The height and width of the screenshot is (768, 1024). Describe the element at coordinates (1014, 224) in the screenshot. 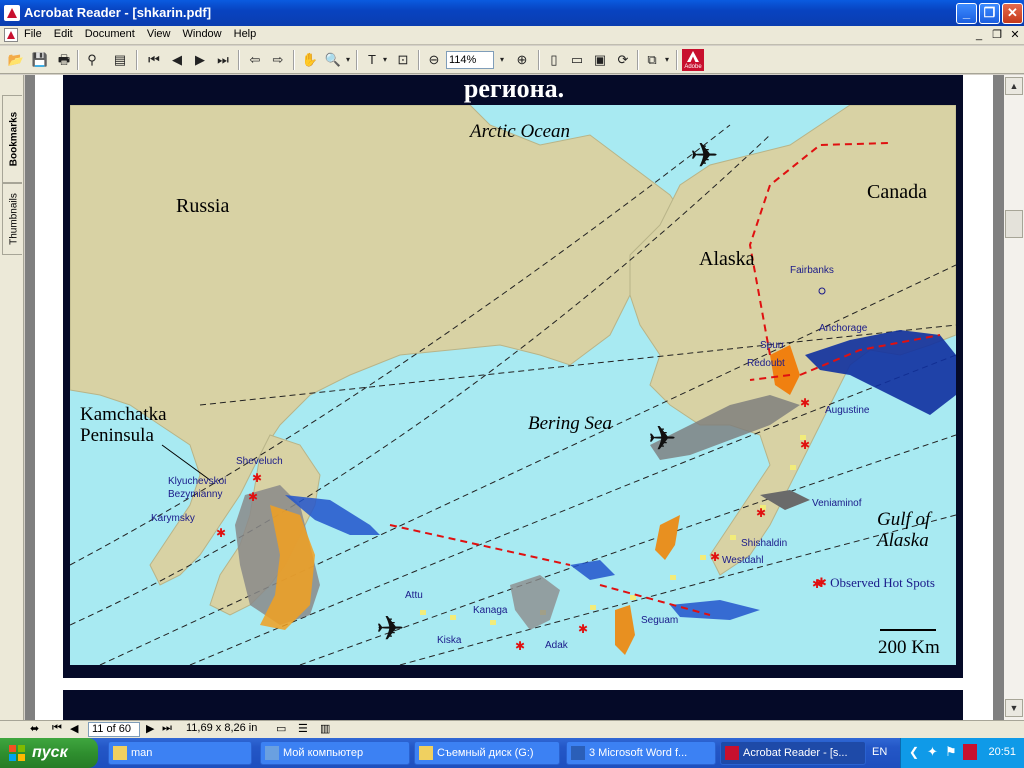

I see `scroll-thumb` at that location.